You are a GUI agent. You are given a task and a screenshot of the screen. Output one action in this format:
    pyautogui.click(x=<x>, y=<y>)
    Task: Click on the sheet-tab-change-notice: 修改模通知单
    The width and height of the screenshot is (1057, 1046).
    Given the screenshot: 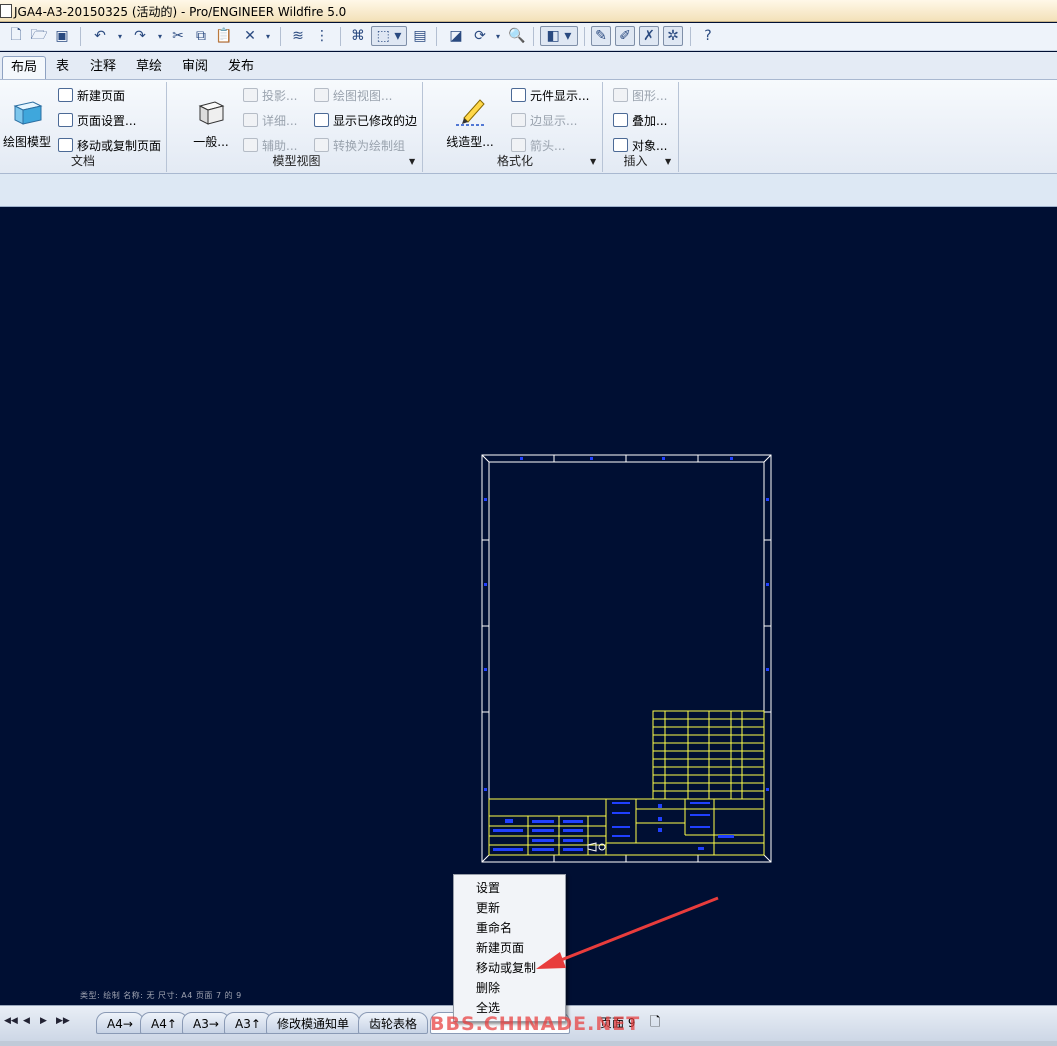 What is the action you would take?
    pyautogui.click(x=313, y=1023)
    